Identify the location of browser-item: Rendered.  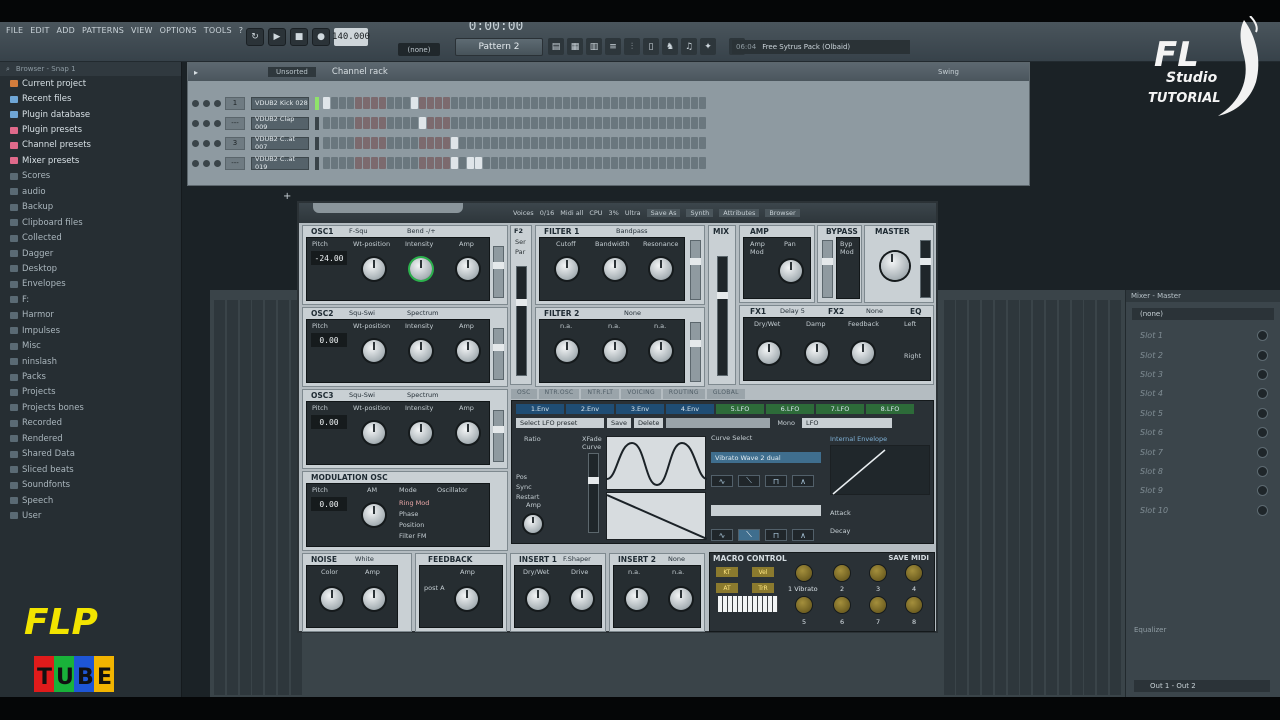
(90, 438).